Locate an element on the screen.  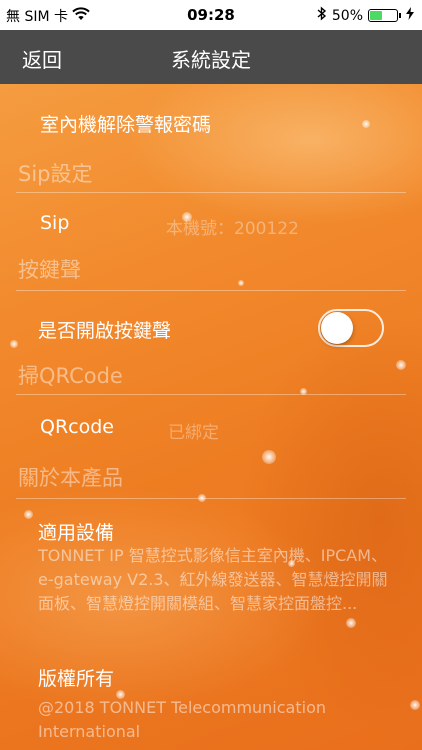
battery-cap is located at coordinates (400, 15).